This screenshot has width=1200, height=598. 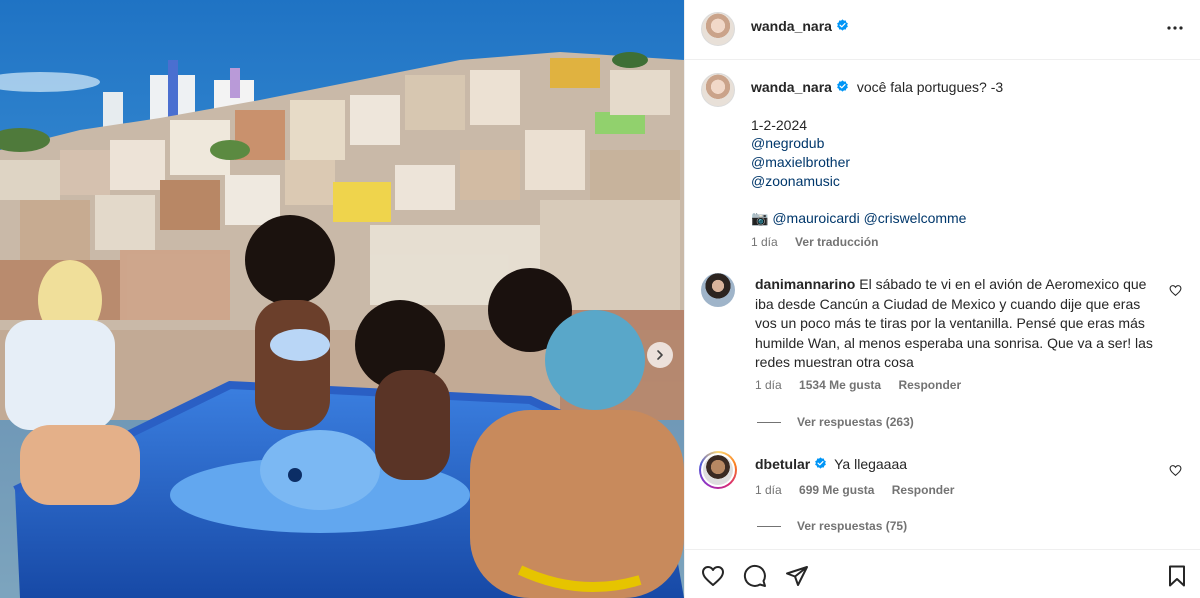 I want to click on caption-first-line: wanda_nara você fala portugues? -3, so click(x=877, y=87).